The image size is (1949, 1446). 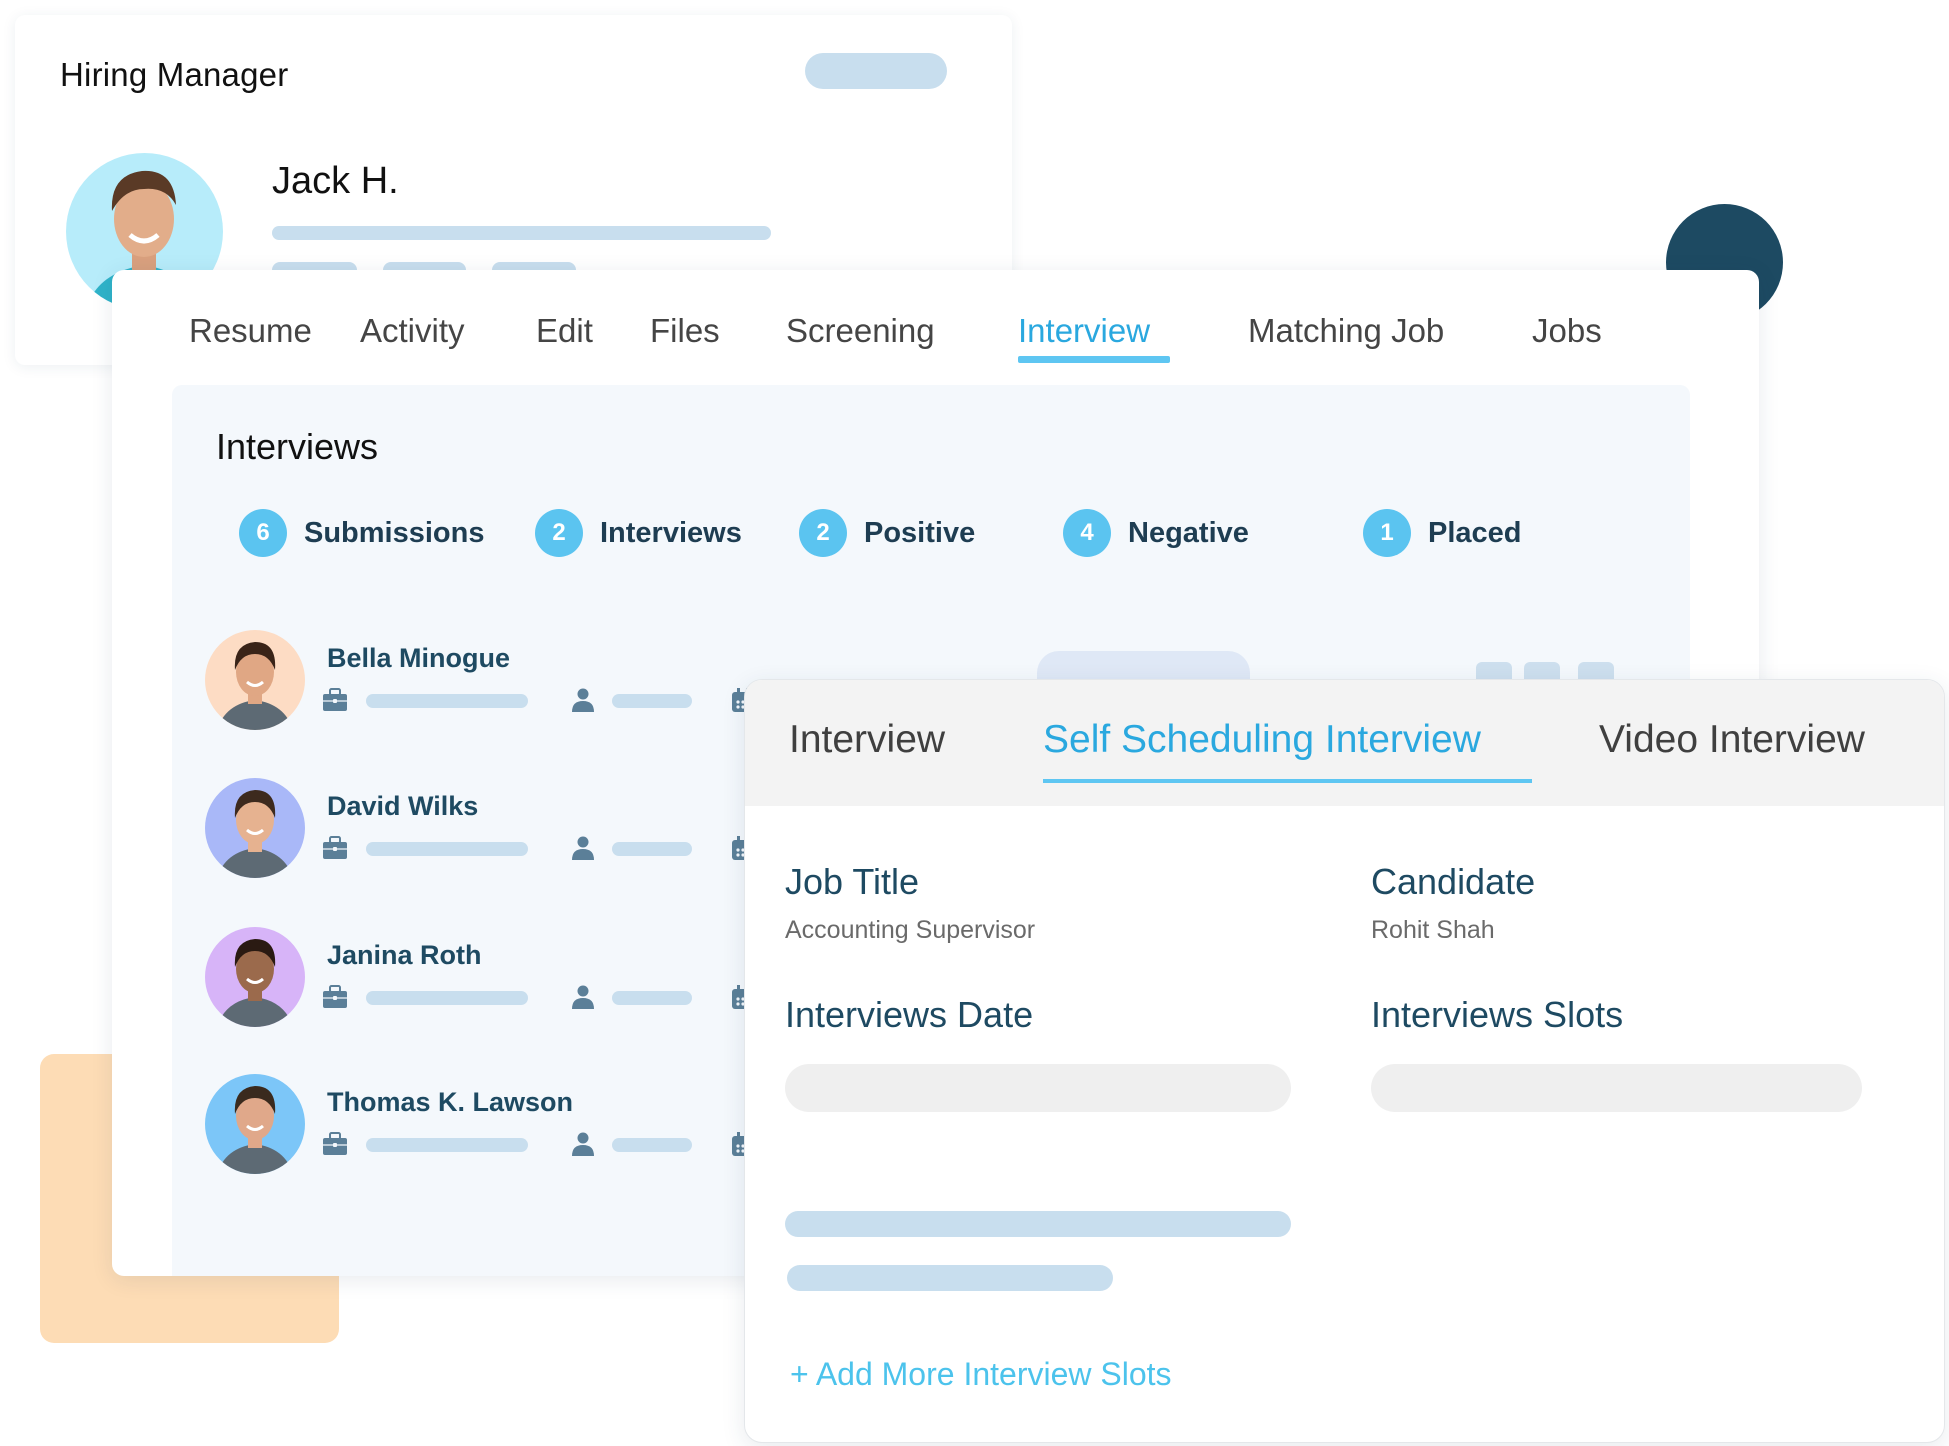 What do you see at coordinates (867, 740) in the screenshot?
I see `tab-interview-type: Interview` at bounding box center [867, 740].